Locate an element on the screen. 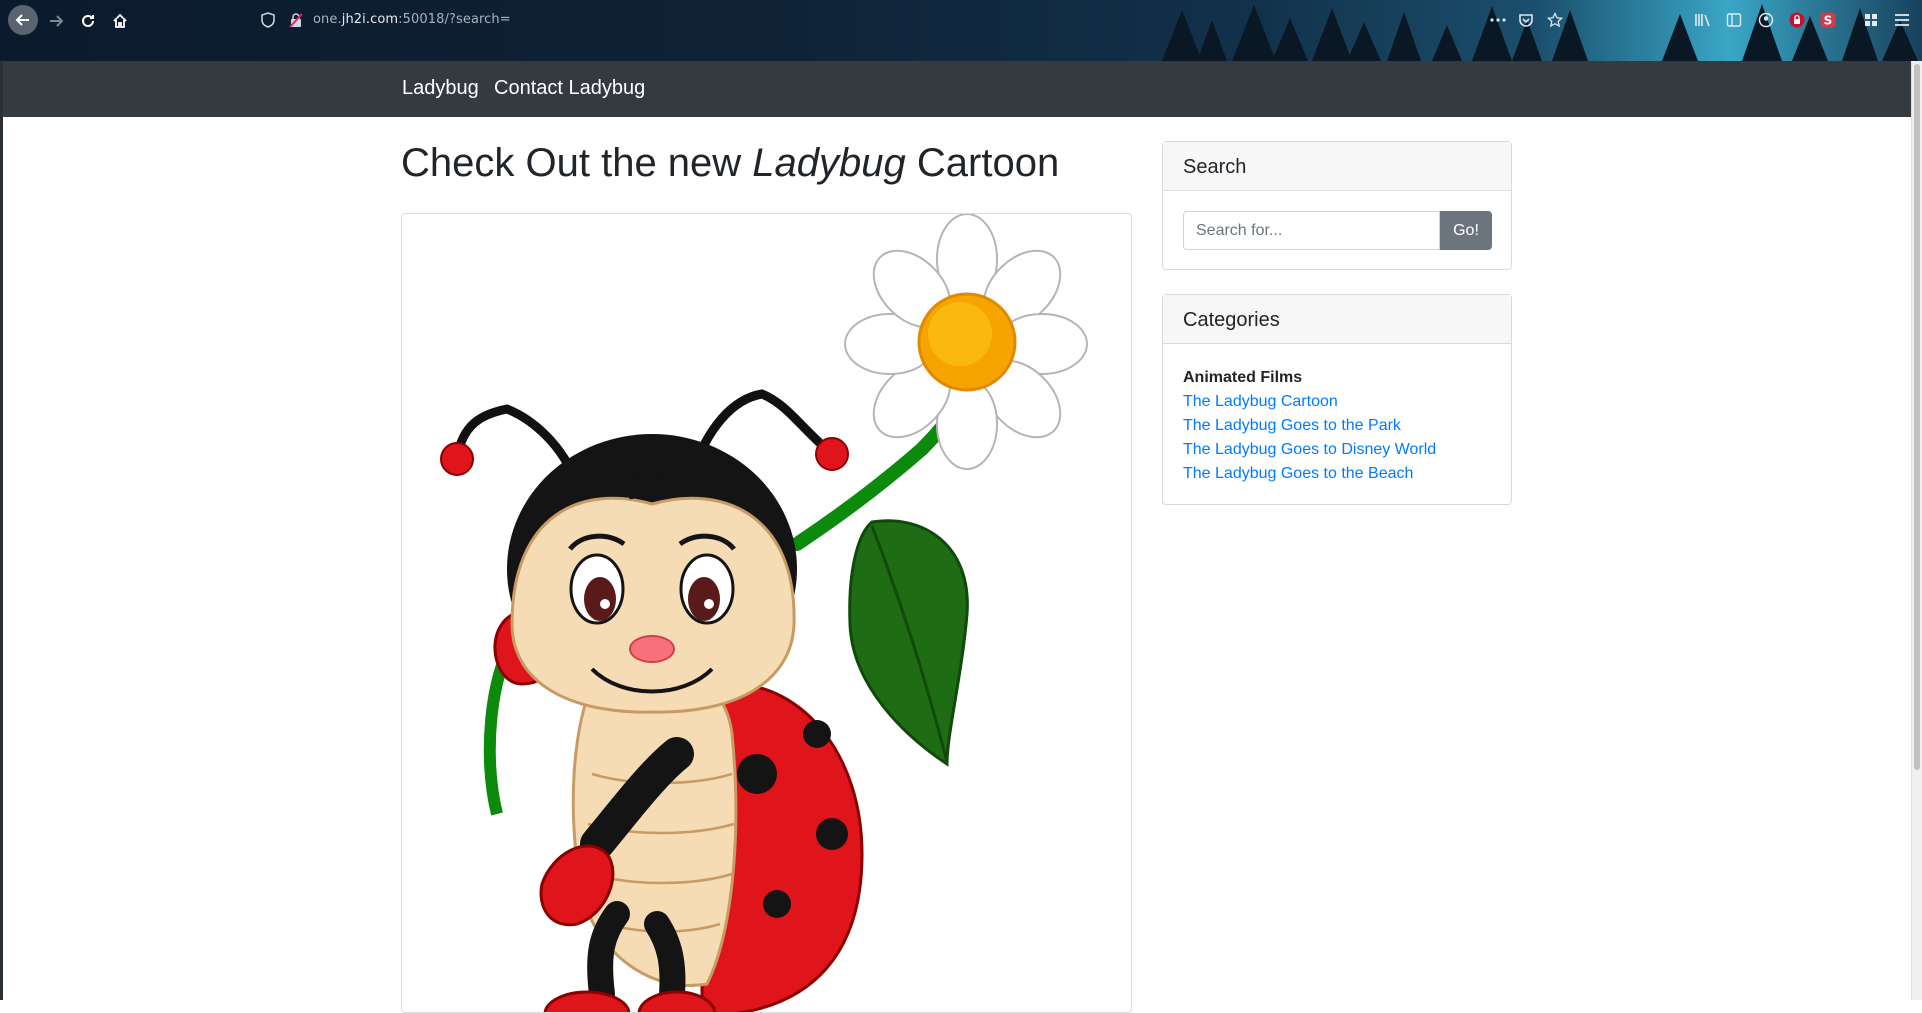  arrow-right-icon is located at coordinates (57, 21).